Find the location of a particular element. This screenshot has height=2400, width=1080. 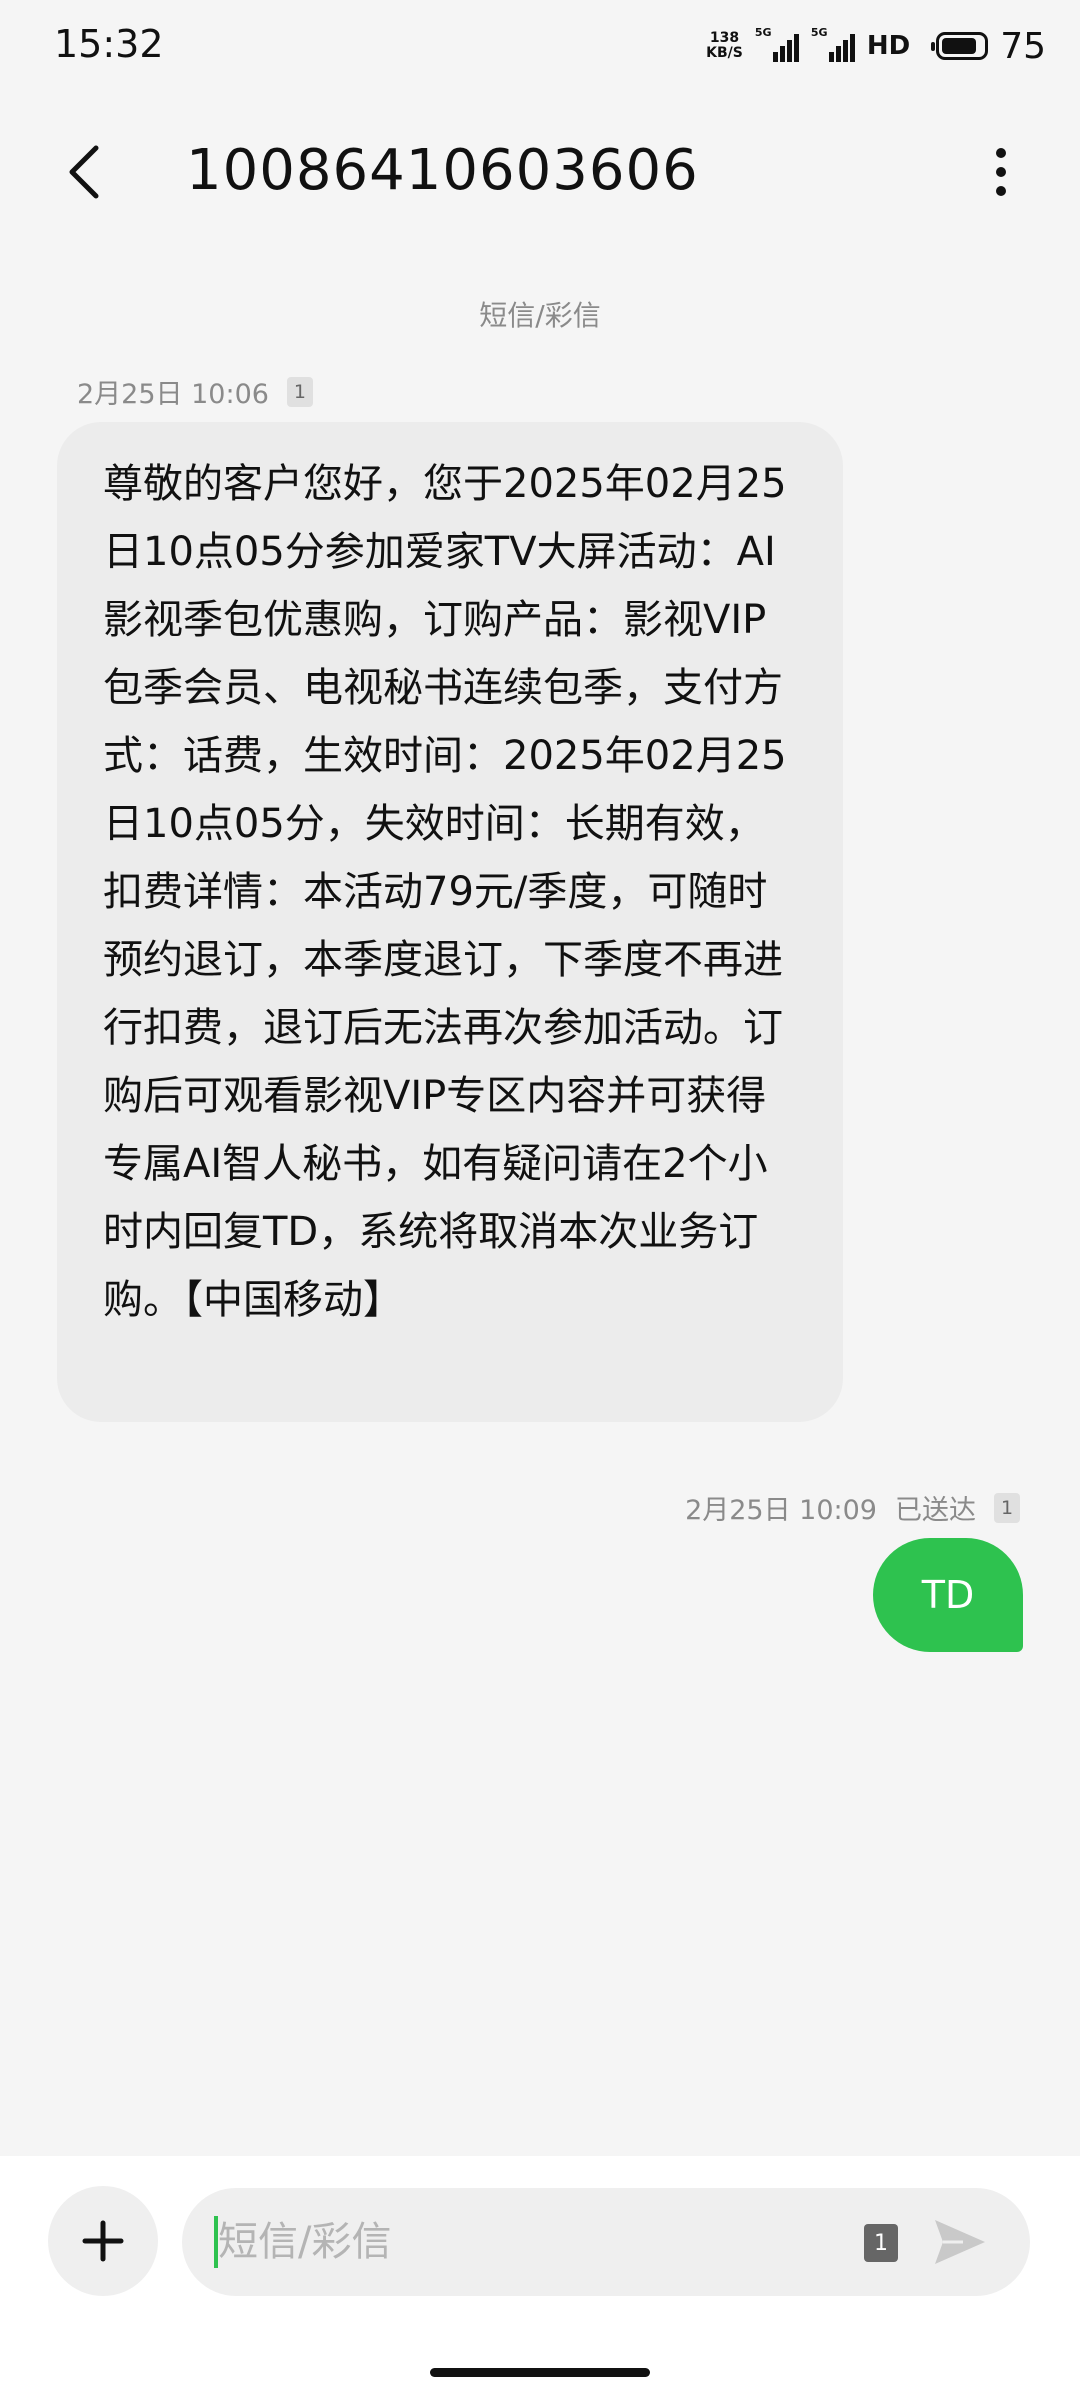

conversation-header: 10086410603606 is located at coordinates (540, 175).